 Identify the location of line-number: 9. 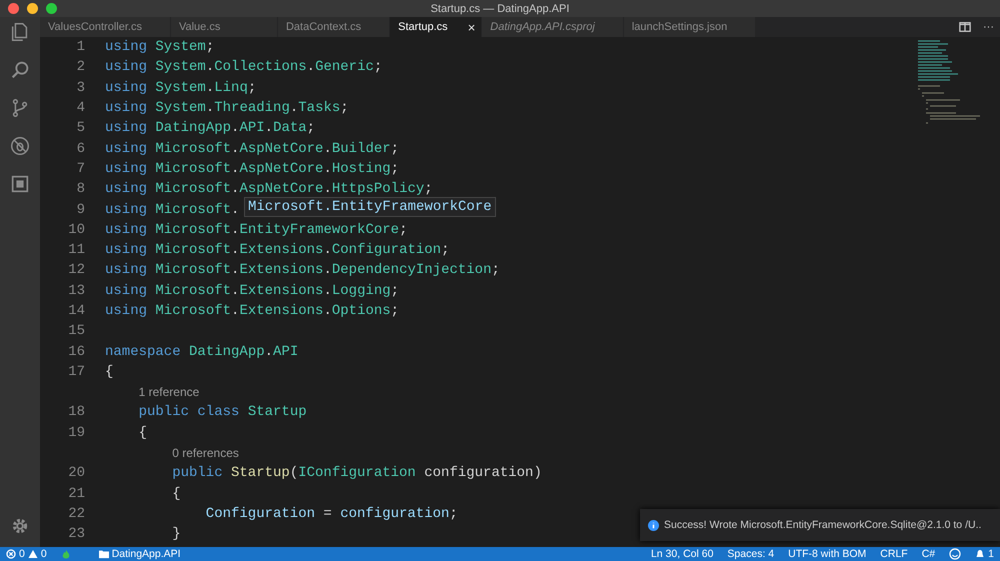
(80, 210).